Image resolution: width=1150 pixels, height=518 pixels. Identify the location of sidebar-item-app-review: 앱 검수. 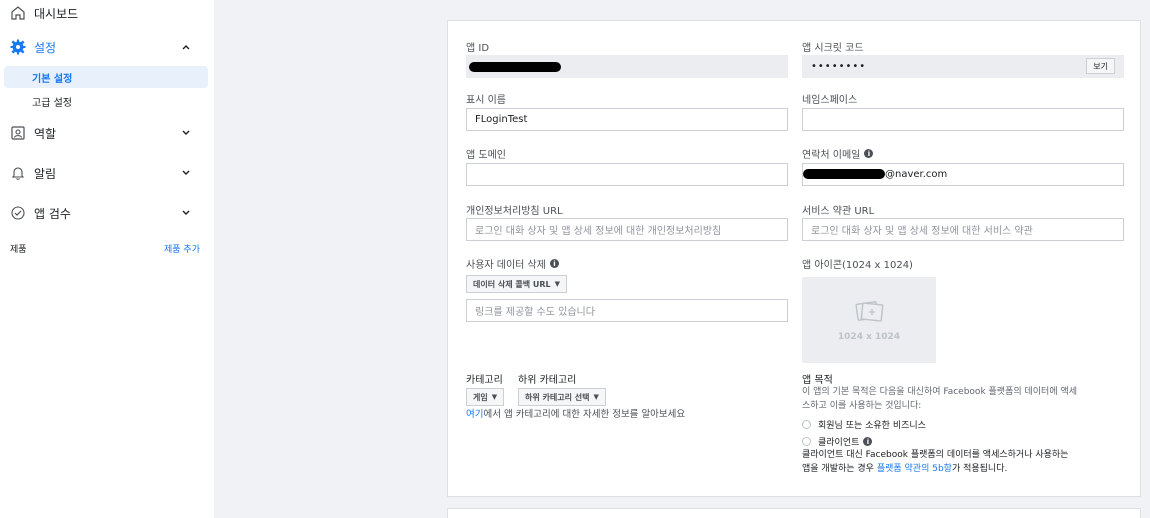
(107, 213).